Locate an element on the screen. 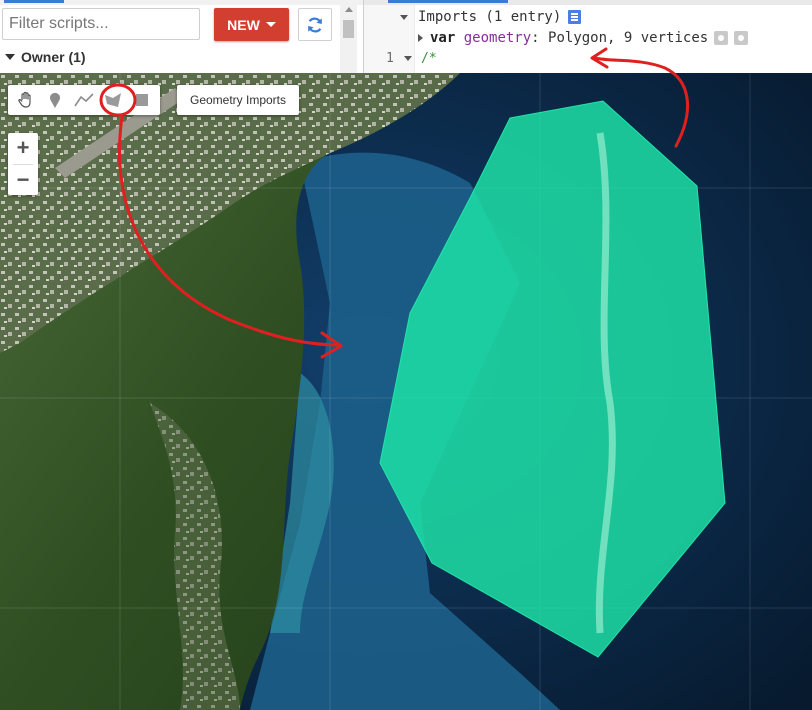 The height and width of the screenshot is (710, 812). draw-rectangle-button is located at coordinates (141, 100).